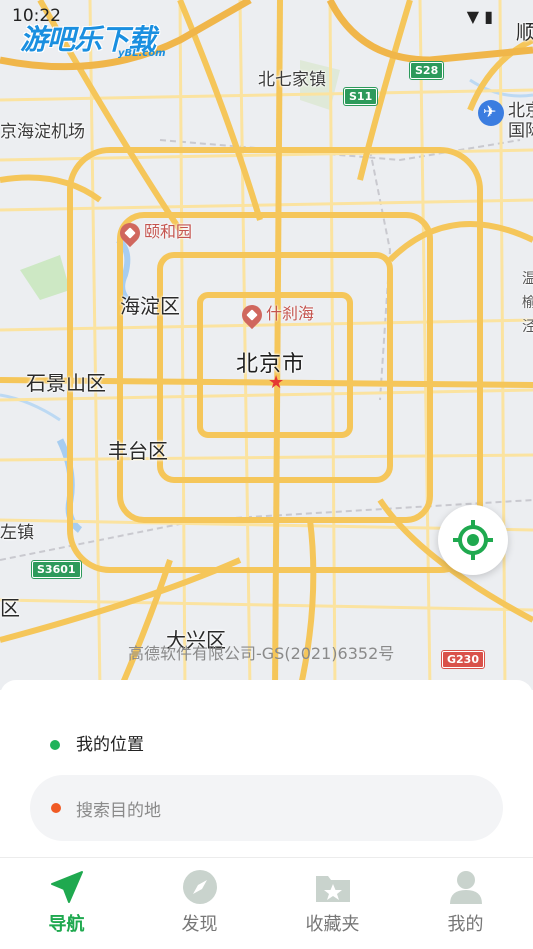  I want to click on start-dot-icon, so click(55, 745).